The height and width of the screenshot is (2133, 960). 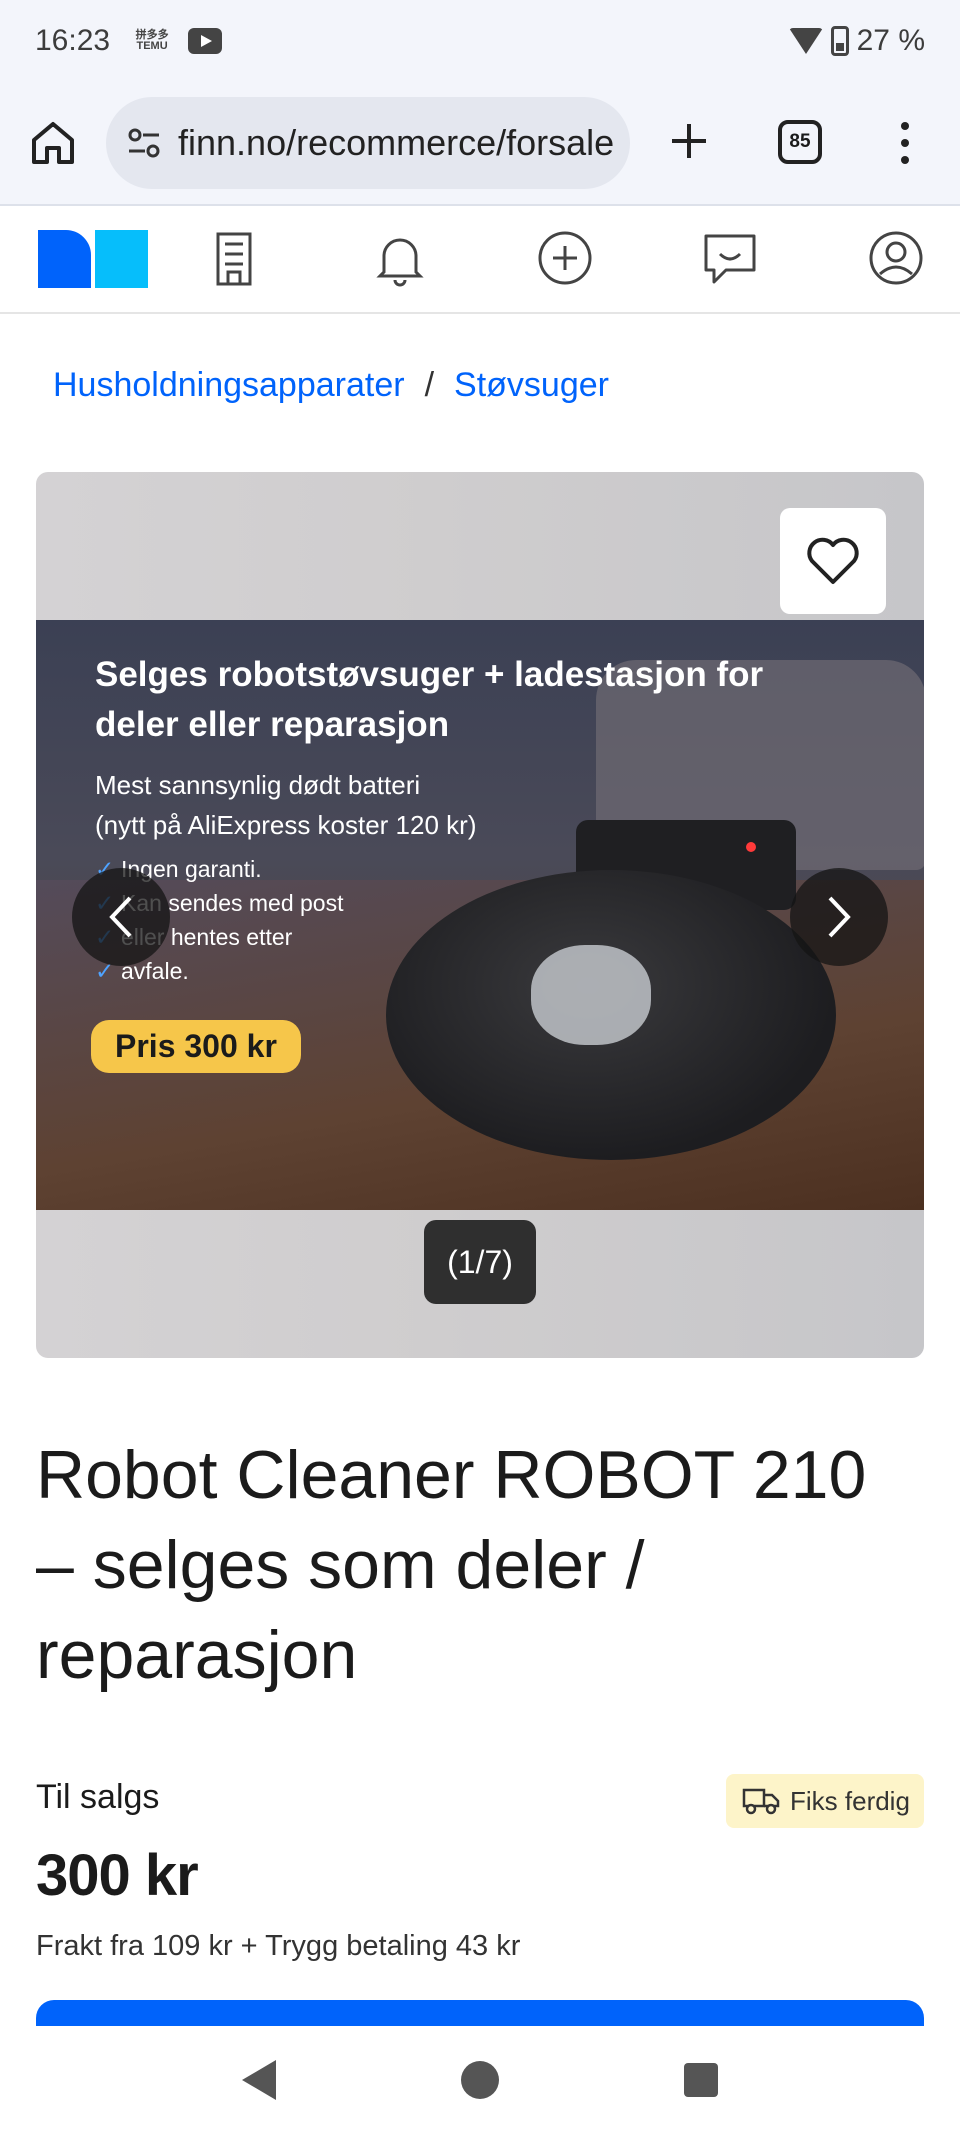 I want to click on finn-logo, so click(x=93, y=259).